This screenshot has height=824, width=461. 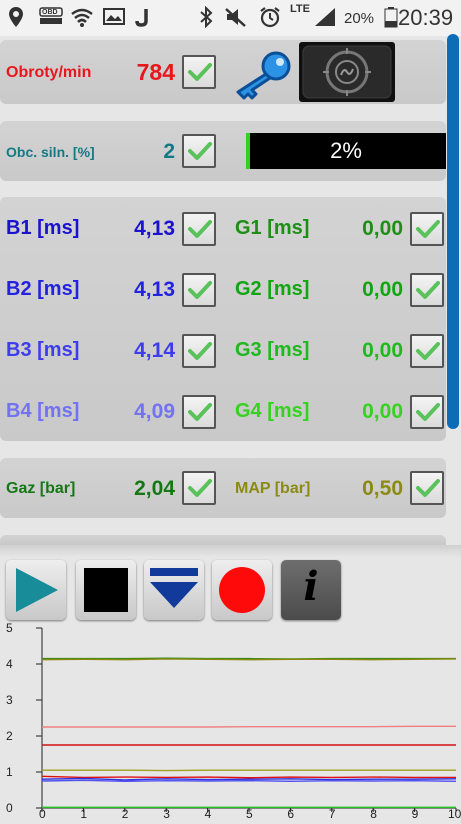 What do you see at coordinates (453, 231) in the screenshot?
I see `scrollbar` at bounding box center [453, 231].